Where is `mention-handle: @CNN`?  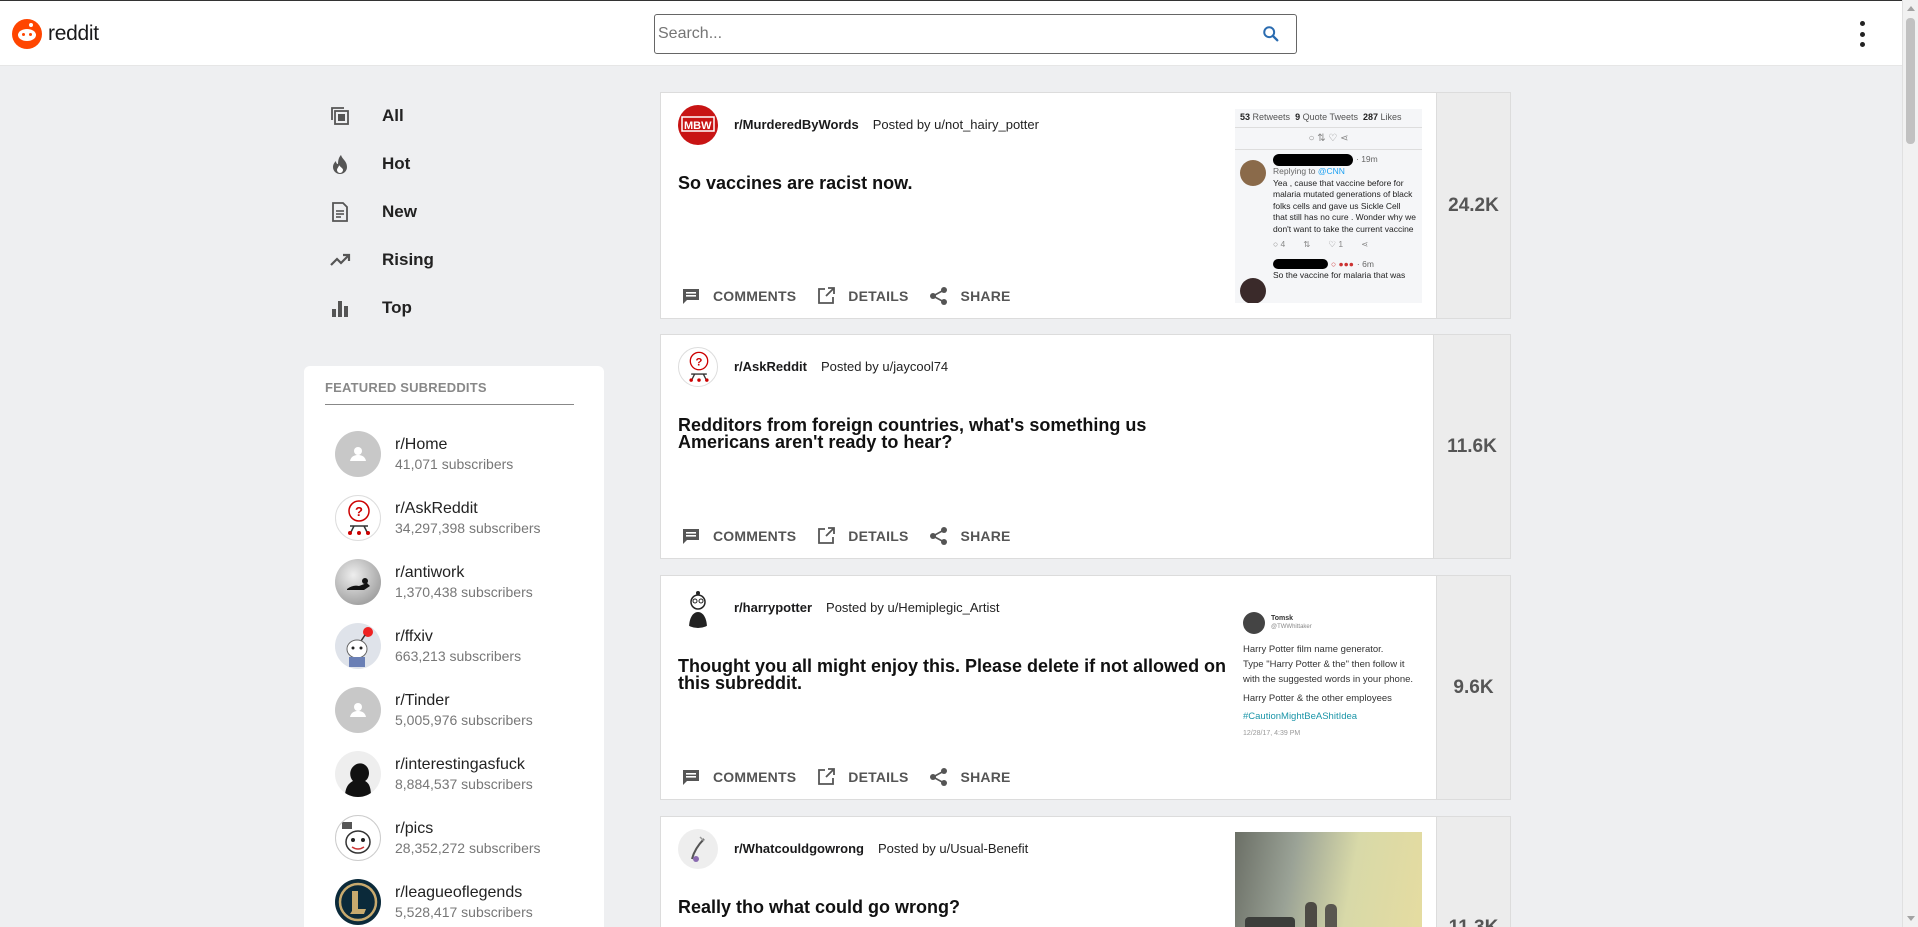
mention-handle: @CNN is located at coordinates (1331, 171).